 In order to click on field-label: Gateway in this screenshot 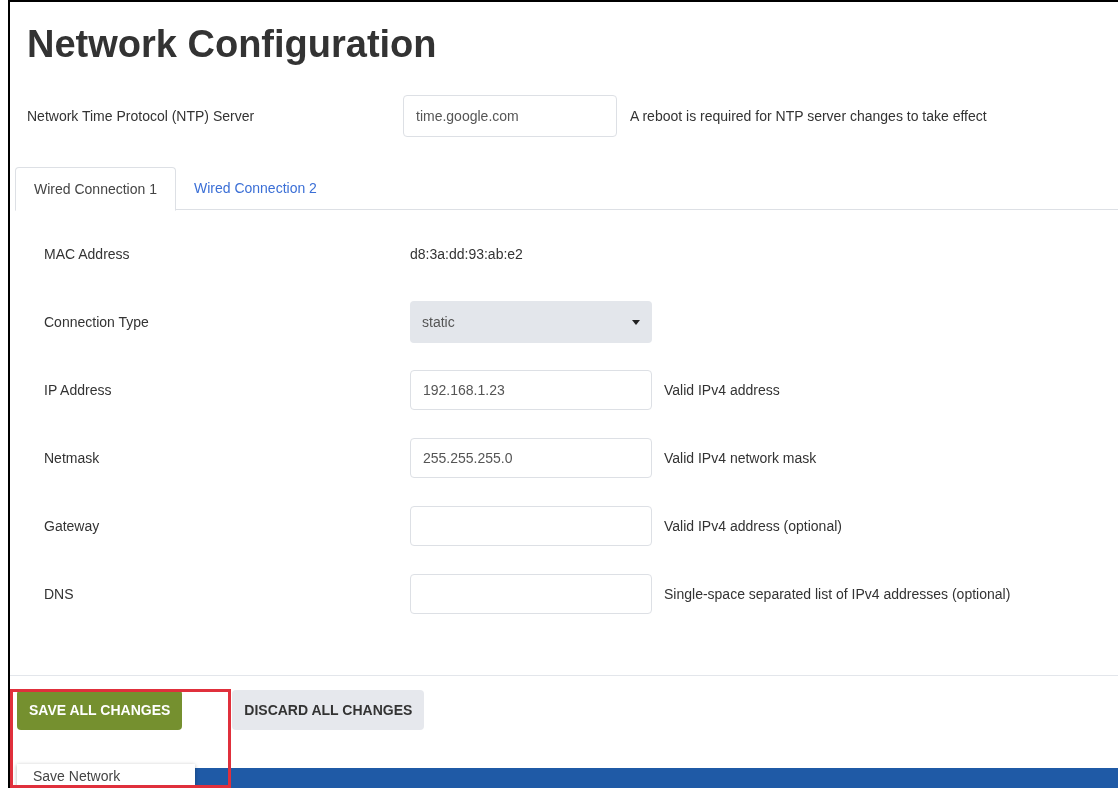, I will do `click(72, 526)`.